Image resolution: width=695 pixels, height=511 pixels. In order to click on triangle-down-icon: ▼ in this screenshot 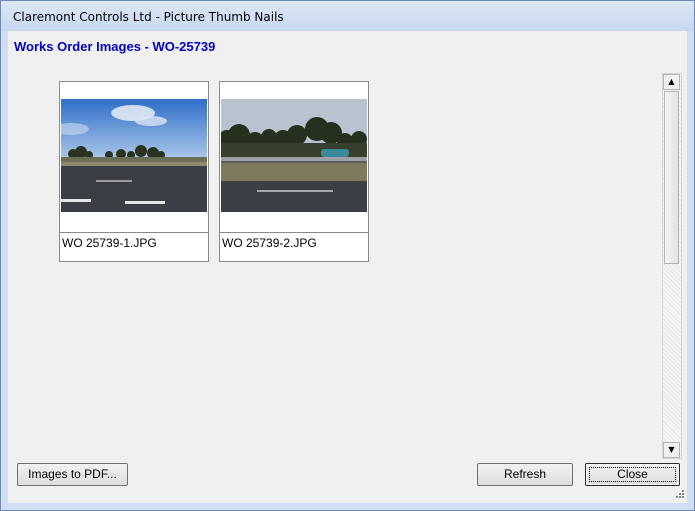, I will do `click(671, 449)`.